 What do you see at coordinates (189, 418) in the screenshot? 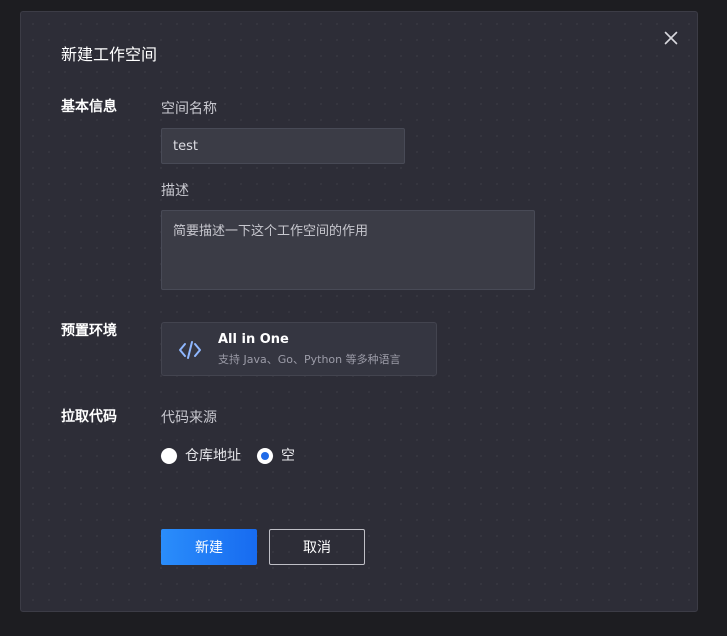
I see `code-source-label: 代码来源` at bounding box center [189, 418].